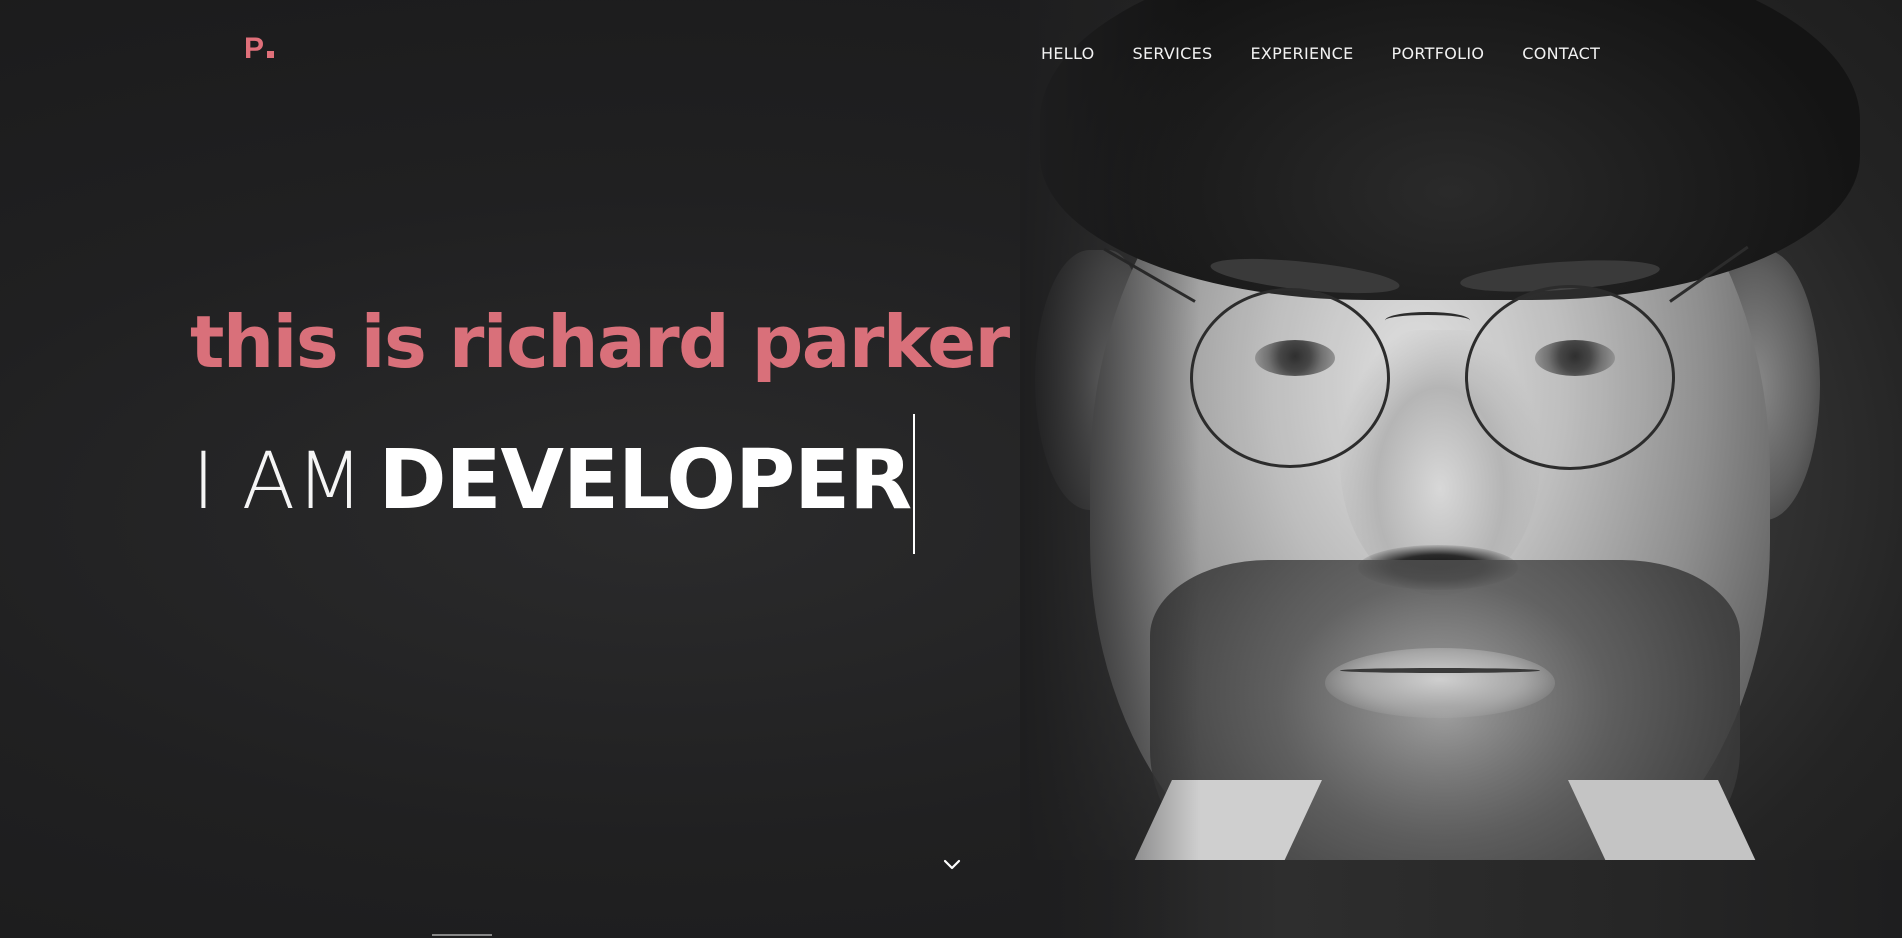 This screenshot has width=1902, height=938. What do you see at coordinates (645, 480) in the screenshot?
I see `hero-role: DEVELOPER` at bounding box center [645, 480].